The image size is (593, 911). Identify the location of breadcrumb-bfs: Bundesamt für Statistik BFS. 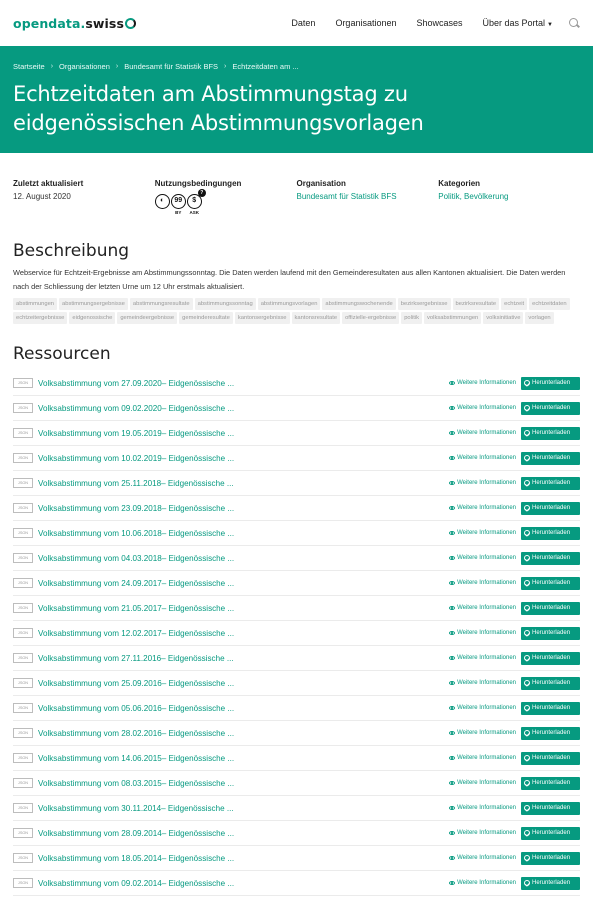
(171, 66).